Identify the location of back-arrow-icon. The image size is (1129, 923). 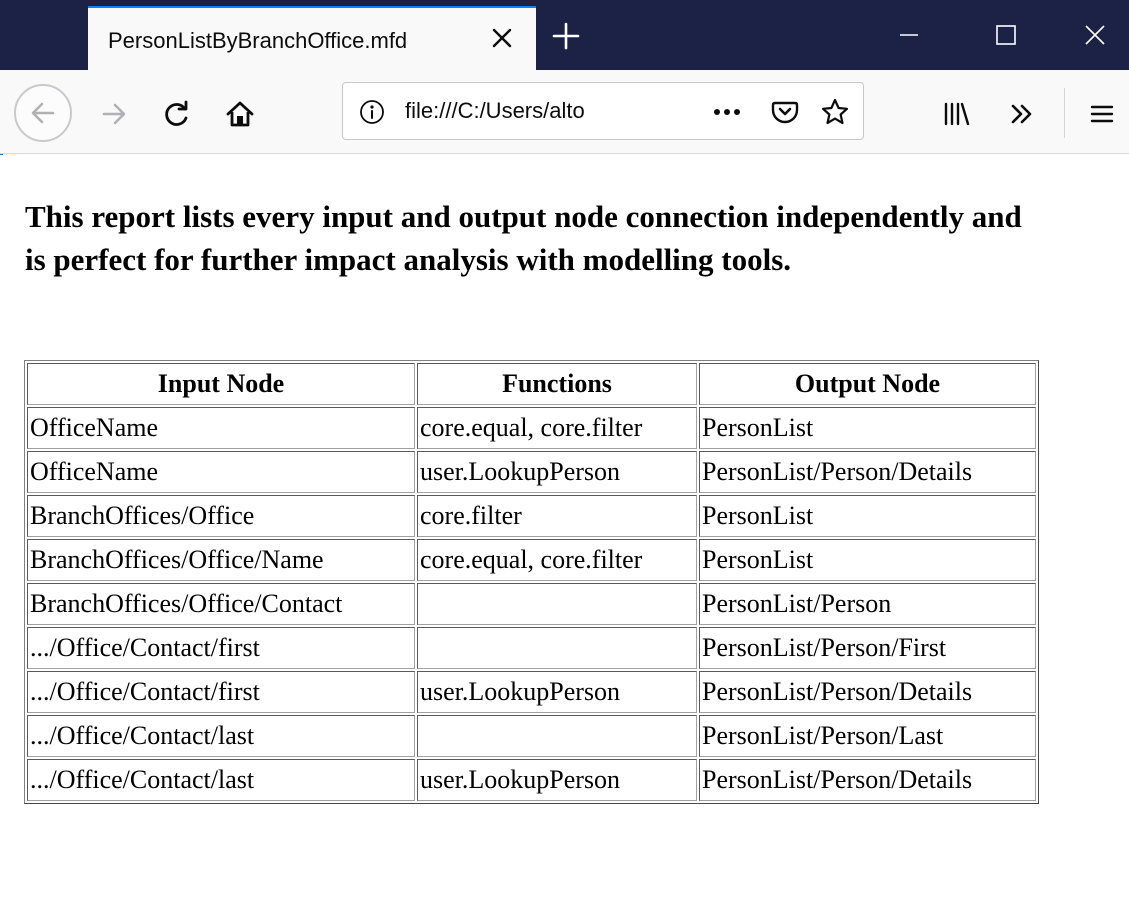
(43, 113).